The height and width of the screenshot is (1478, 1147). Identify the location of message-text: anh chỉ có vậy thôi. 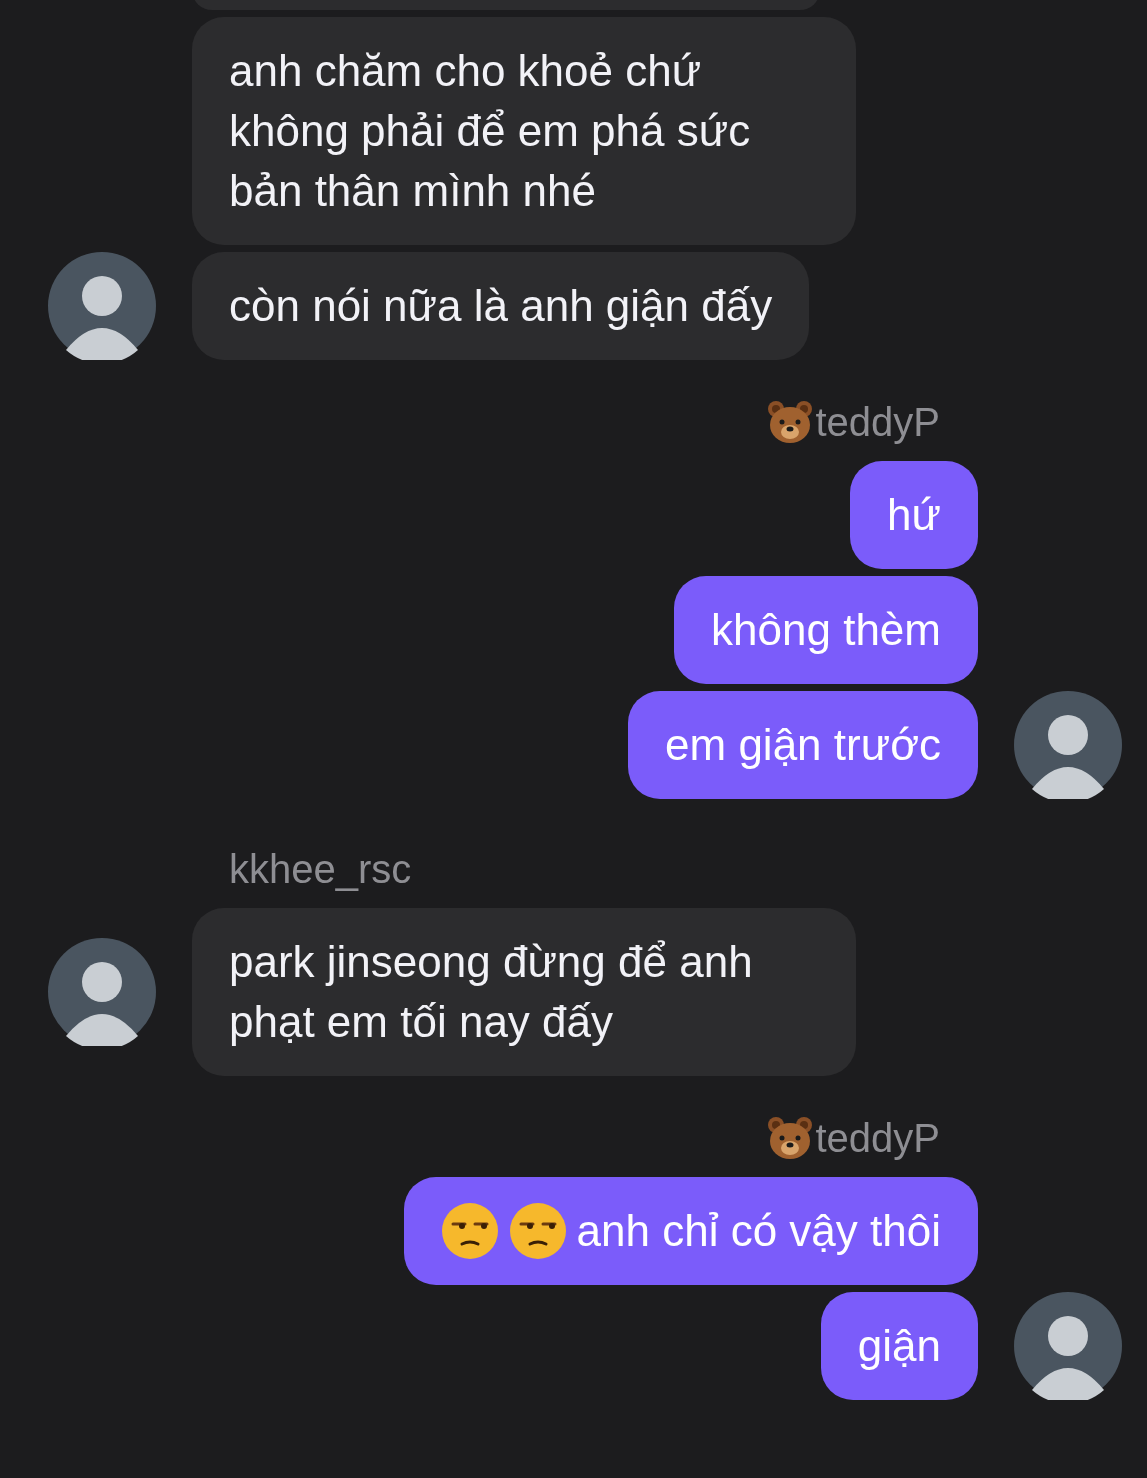
(758, 1231).